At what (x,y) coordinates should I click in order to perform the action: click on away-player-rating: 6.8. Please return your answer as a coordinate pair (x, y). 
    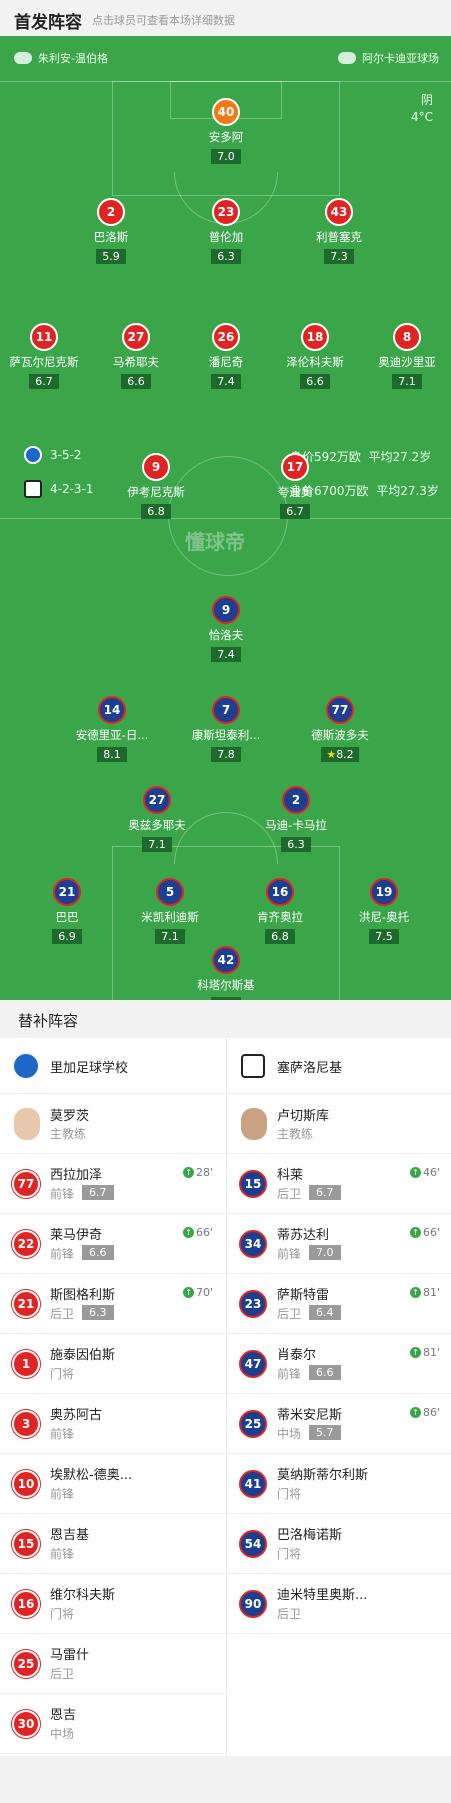
    Looking at the image, I should click on (280, 936).